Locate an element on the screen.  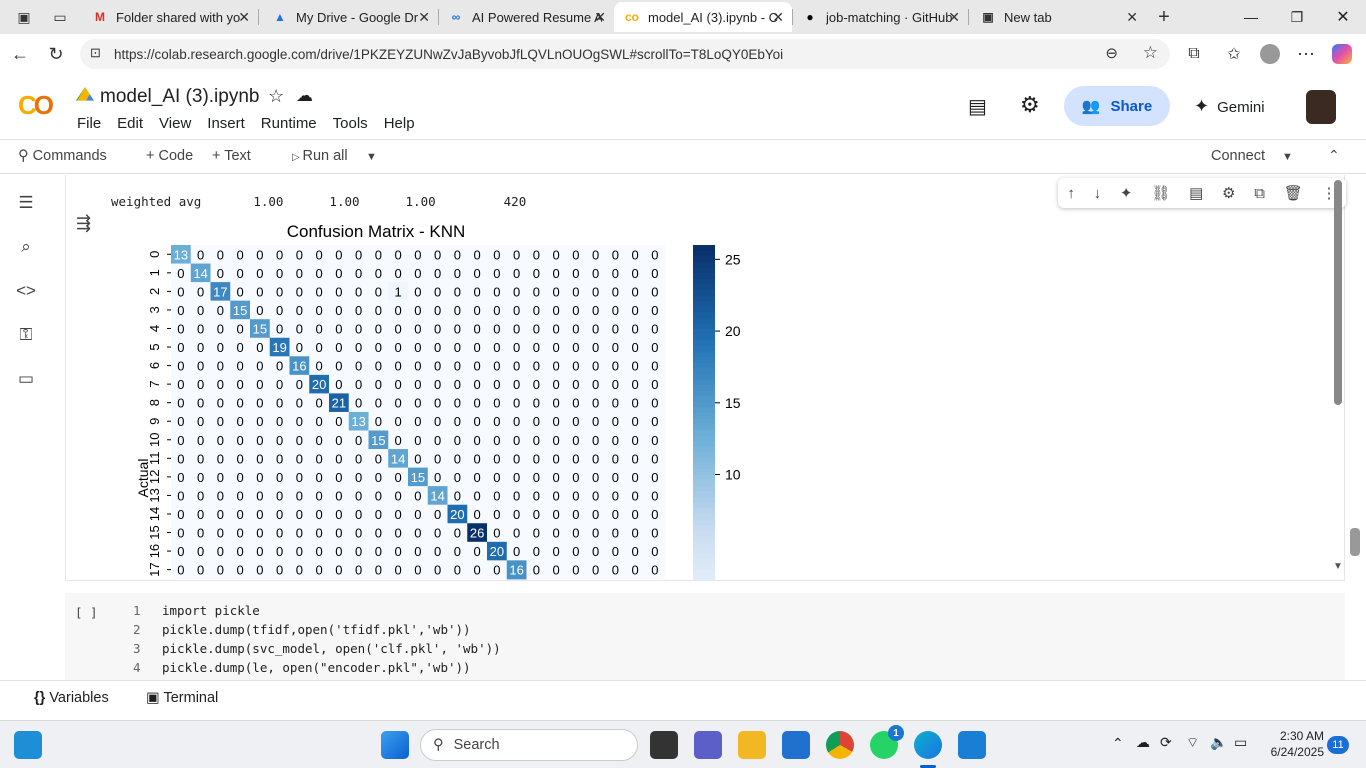
site-info-icon: ⊡ is located at coordinates (95, 53).